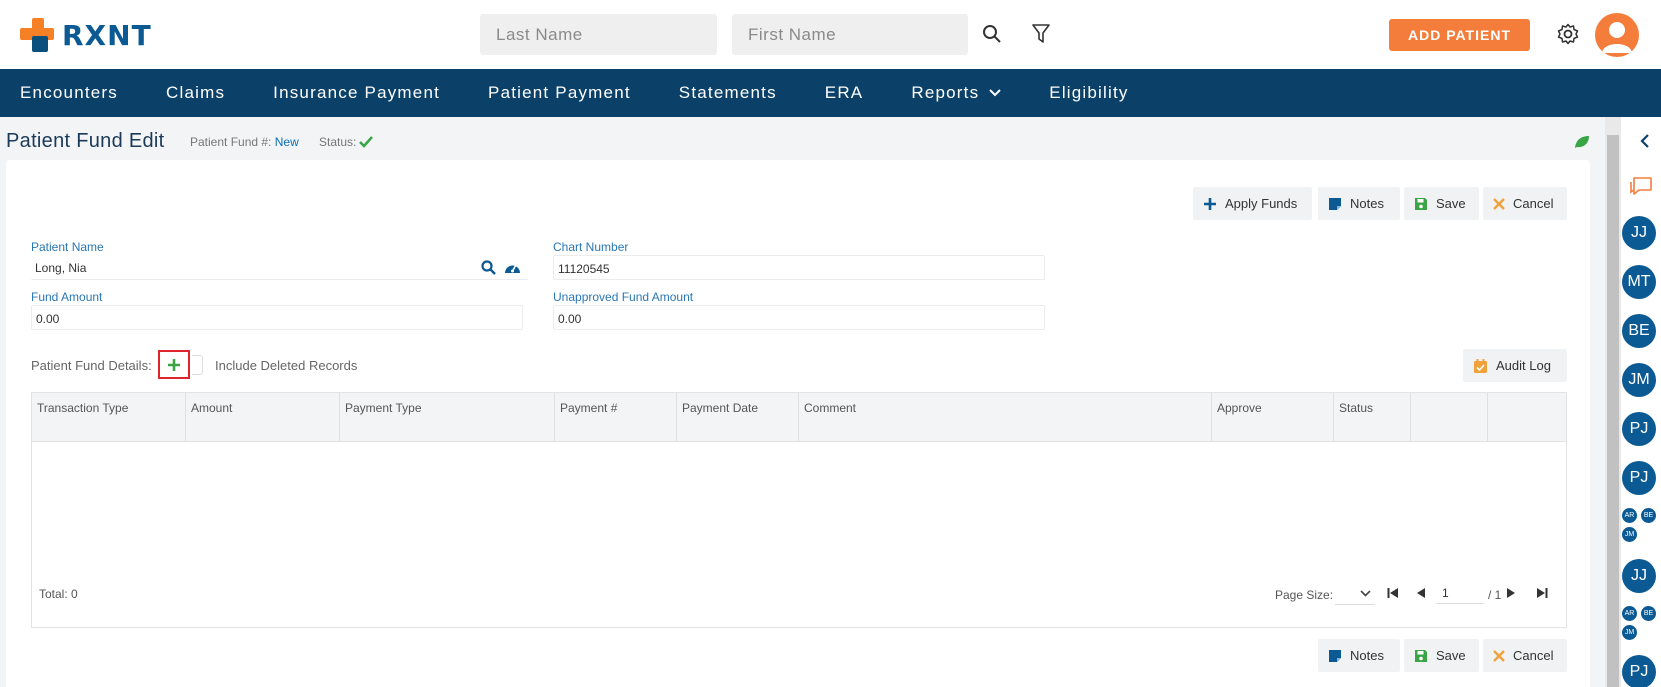 The height and width of the screenshot is (687, 1661). Describe the element at coordinates (1372, 417) in the screenshot. I see `column-status: Status` at that location.